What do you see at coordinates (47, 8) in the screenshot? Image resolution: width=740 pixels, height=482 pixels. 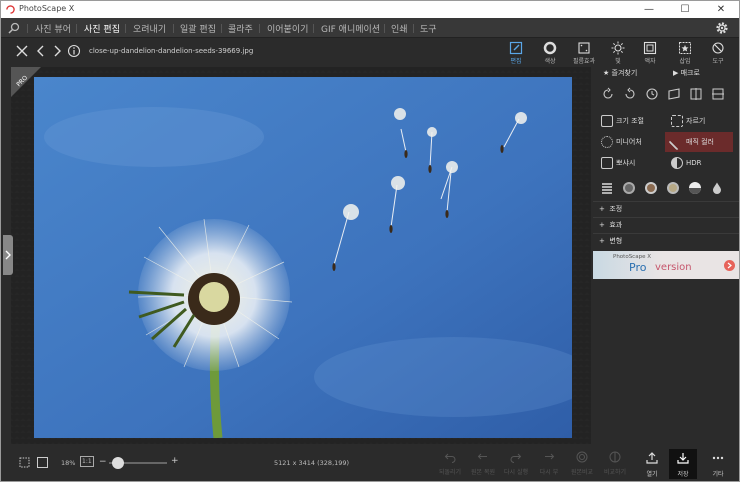 I see `window-title: PhotoScape X` at bounding box center [47, 8].